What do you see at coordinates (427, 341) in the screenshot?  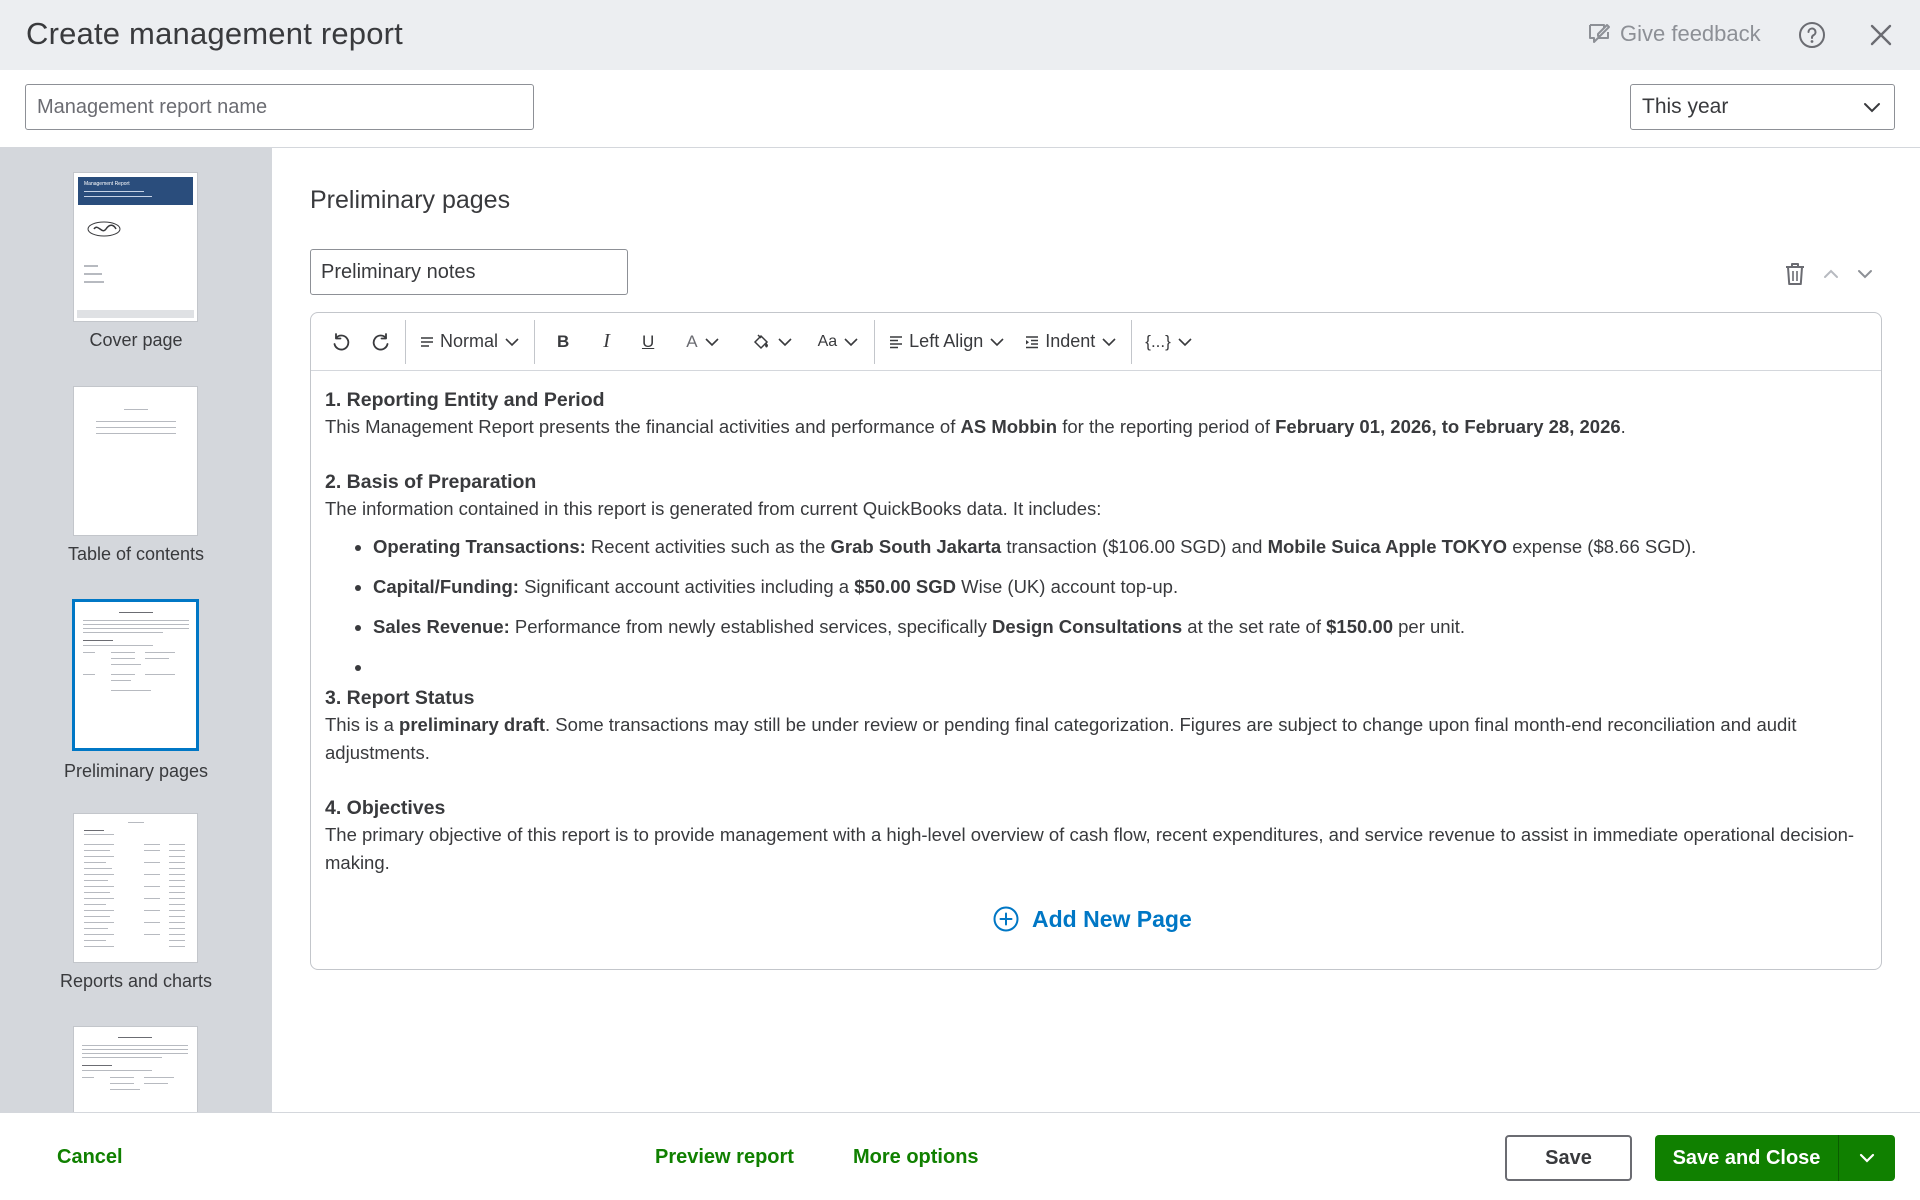 I see `paragraph-icon` at bounding box center [427, 341].